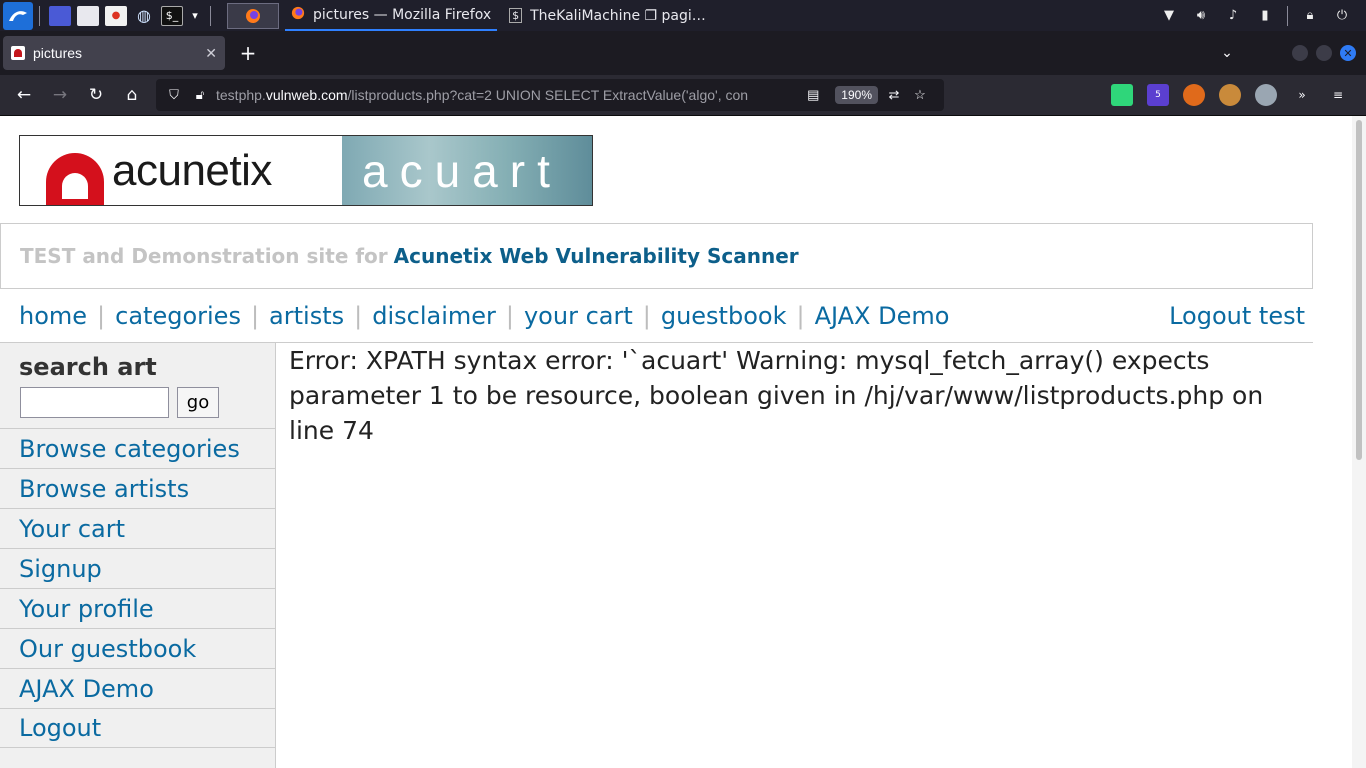 Image resolution: width=1366 pixels, height=768 pixels. Describe the element at coordinates (516, 15) in the screenshot. I see `terminal-icon: $` at that location.